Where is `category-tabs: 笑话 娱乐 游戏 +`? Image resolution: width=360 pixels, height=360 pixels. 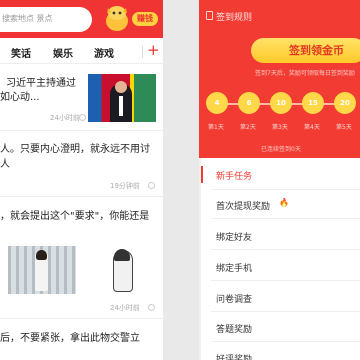 category-tabs: 笑话 娱乐 游戏 + is located at coordinates (81, 51).